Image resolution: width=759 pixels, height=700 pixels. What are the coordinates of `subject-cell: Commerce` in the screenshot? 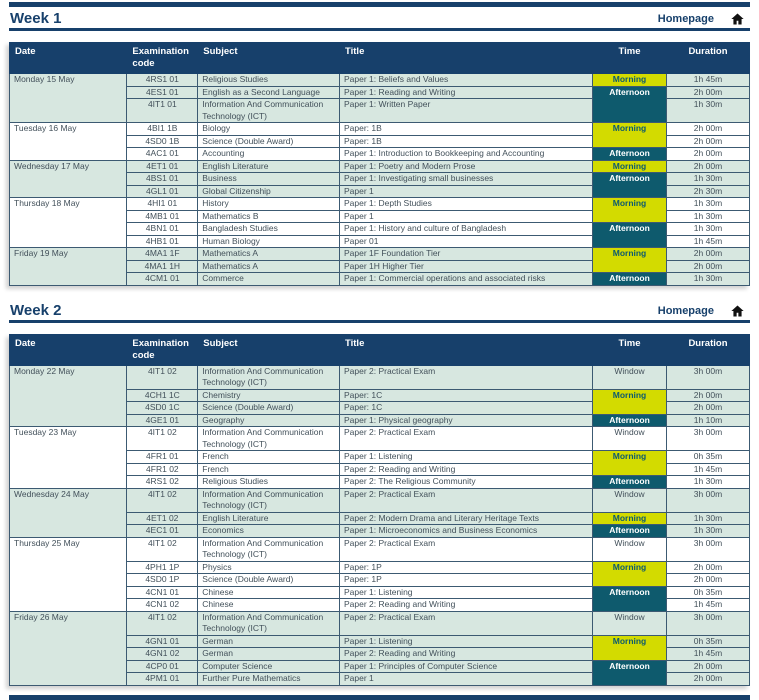 It's located at (268, 279).